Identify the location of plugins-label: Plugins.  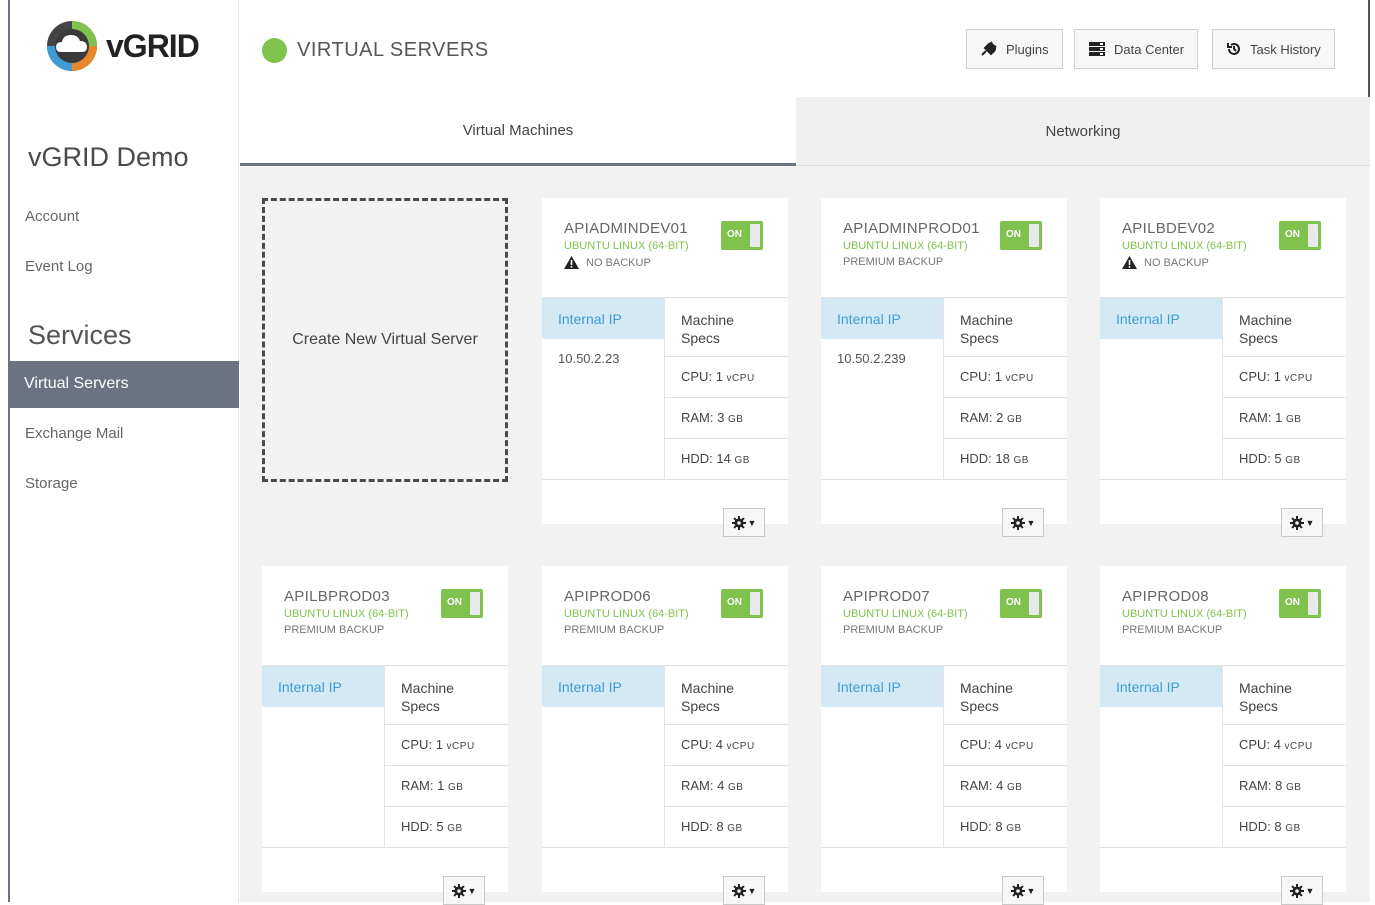
(1027, 49).